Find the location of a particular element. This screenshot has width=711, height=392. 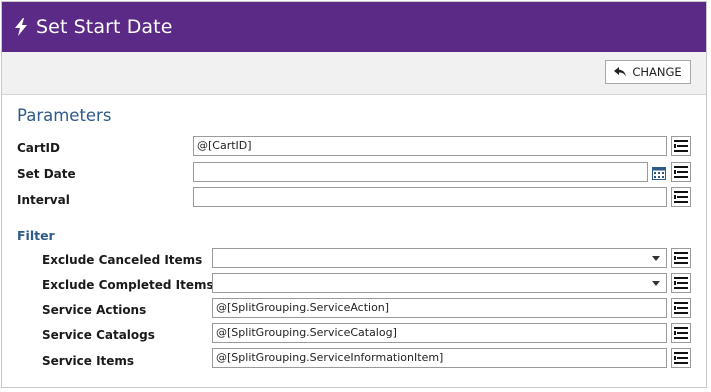

cartid-menu-button is located at coordinates (681, 146).